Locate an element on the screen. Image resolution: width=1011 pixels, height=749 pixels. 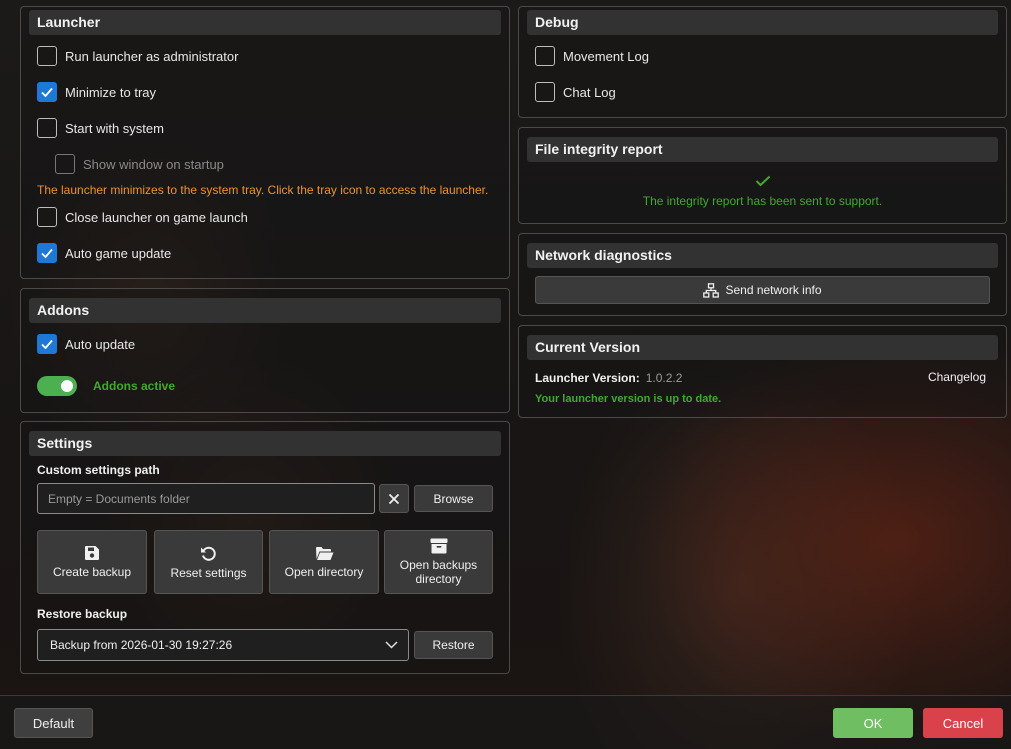
clear-path-button is located at coordinates (394, 498).